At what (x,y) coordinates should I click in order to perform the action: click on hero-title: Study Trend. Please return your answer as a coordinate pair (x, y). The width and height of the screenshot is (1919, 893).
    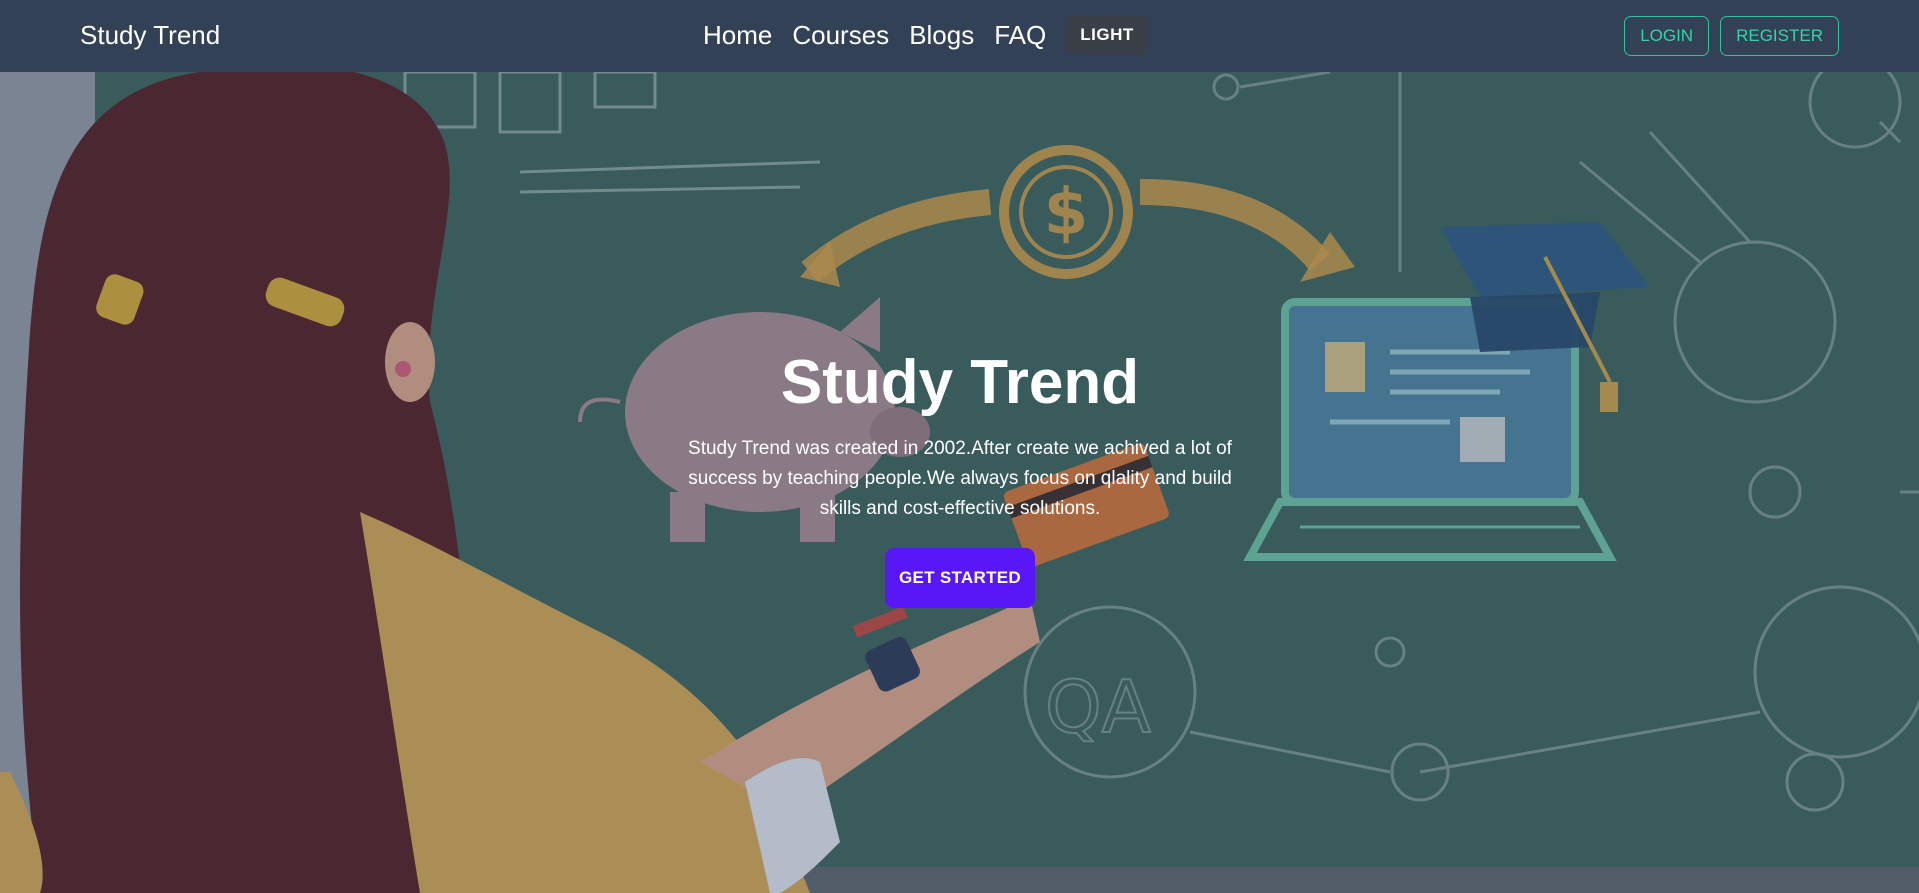
    Looking at the image, I should click on (960, 382).